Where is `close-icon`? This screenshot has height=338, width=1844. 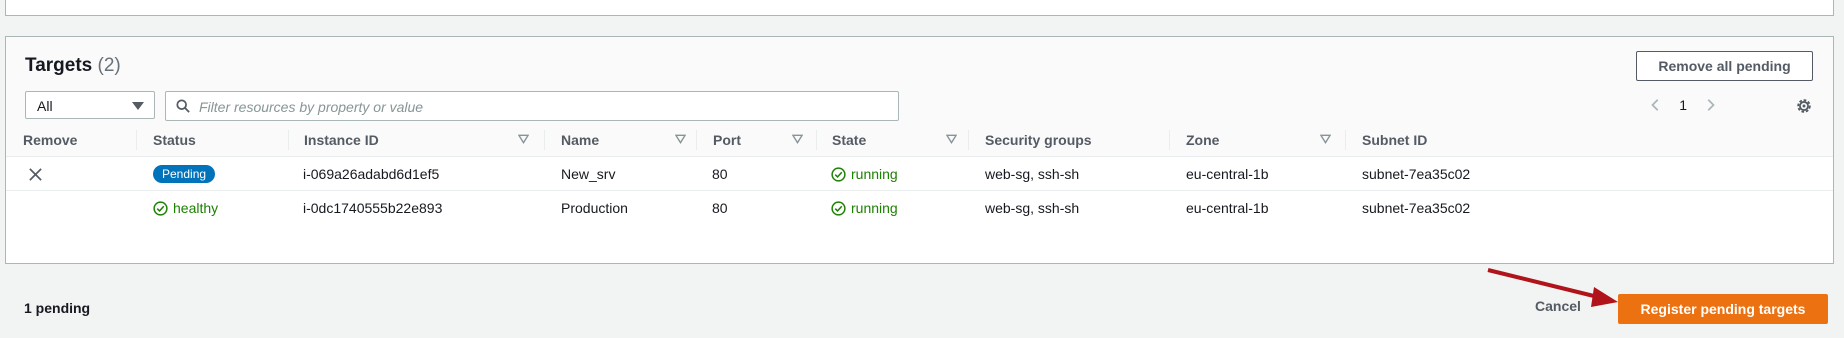 close-icon is located at coordinates (35, 174).